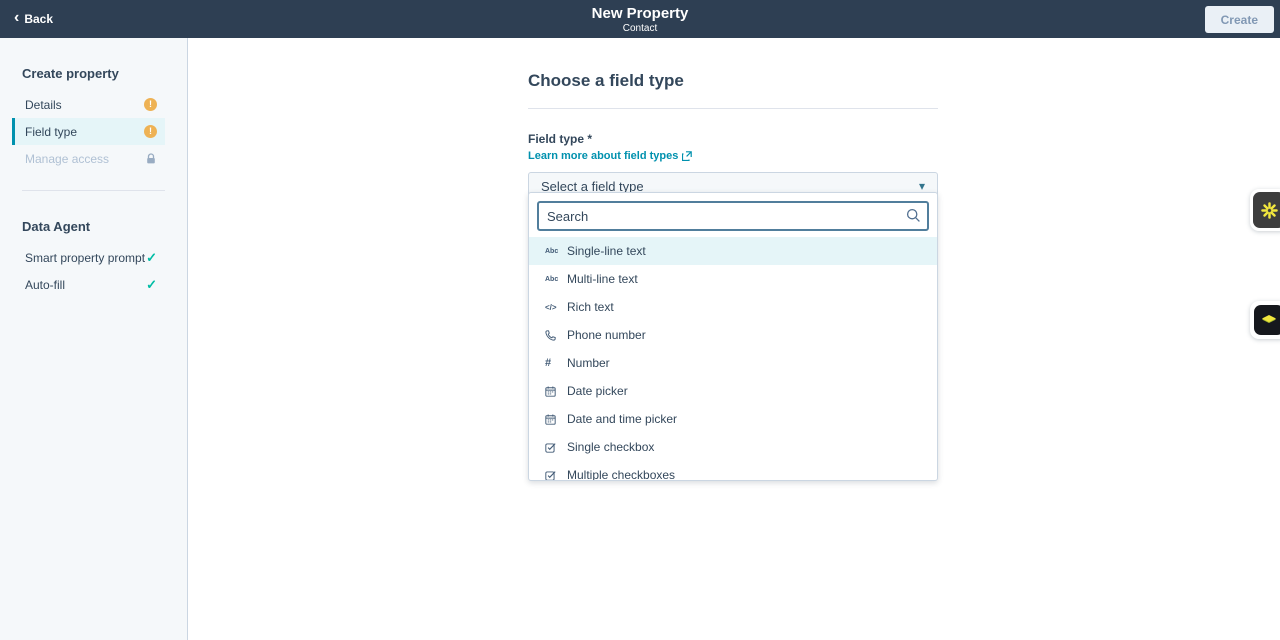  Describe the element at coordinates (733, 216) in the screenshot. I see `search-input` at that location.